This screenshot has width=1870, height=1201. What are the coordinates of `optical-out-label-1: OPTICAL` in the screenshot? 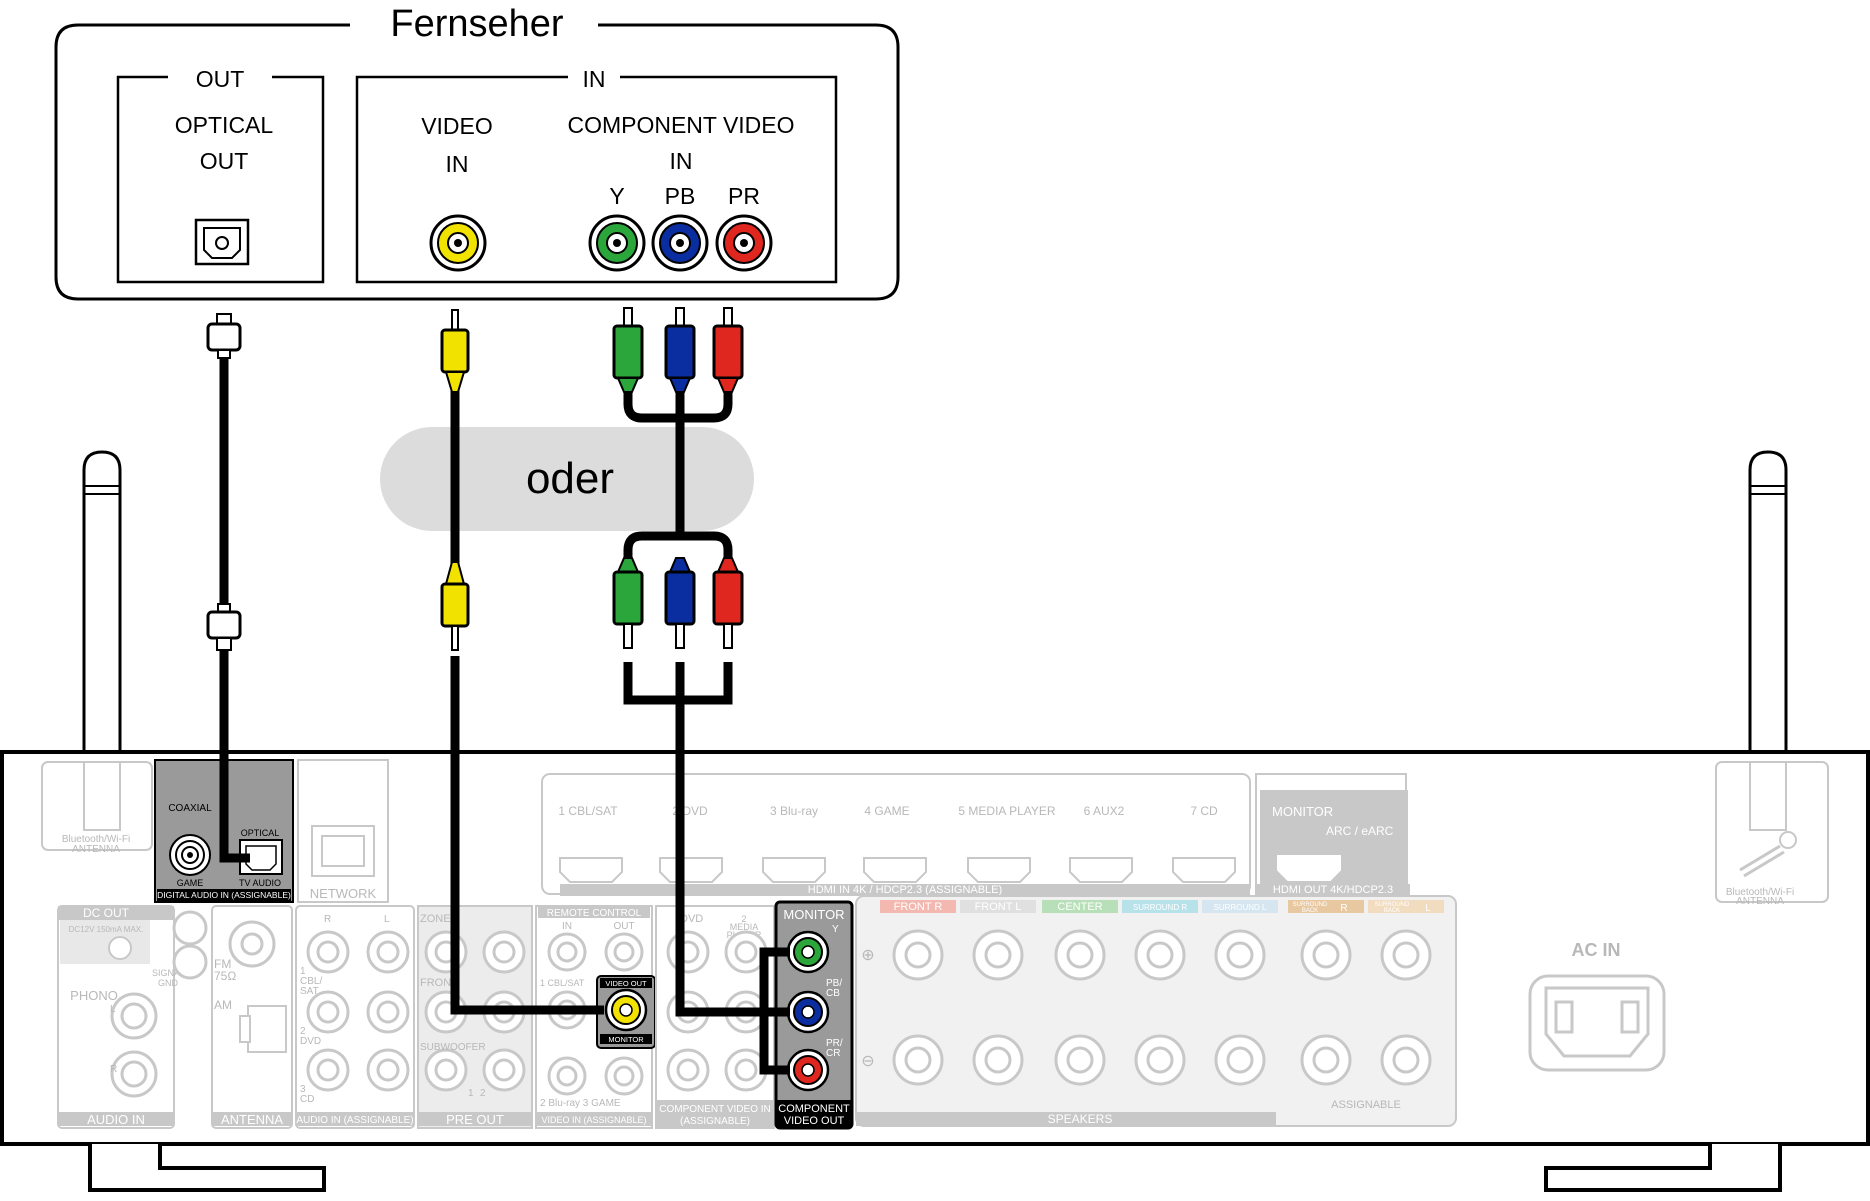 It's located at (224, 125).